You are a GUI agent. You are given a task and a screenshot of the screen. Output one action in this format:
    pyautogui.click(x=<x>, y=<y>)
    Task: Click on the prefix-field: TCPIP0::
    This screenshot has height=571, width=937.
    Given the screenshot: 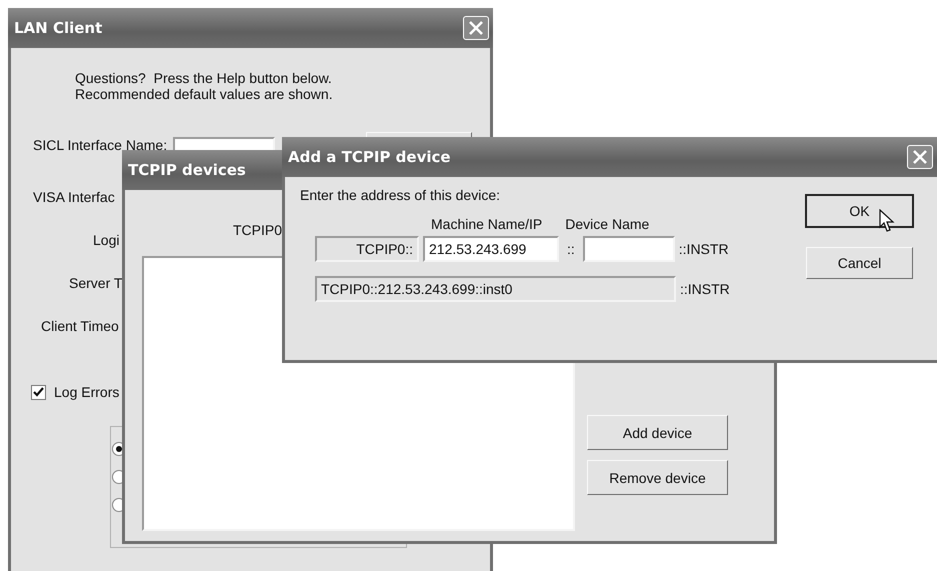 What is the action you would take?
    pyautogui.click(x=367, y=249)
    